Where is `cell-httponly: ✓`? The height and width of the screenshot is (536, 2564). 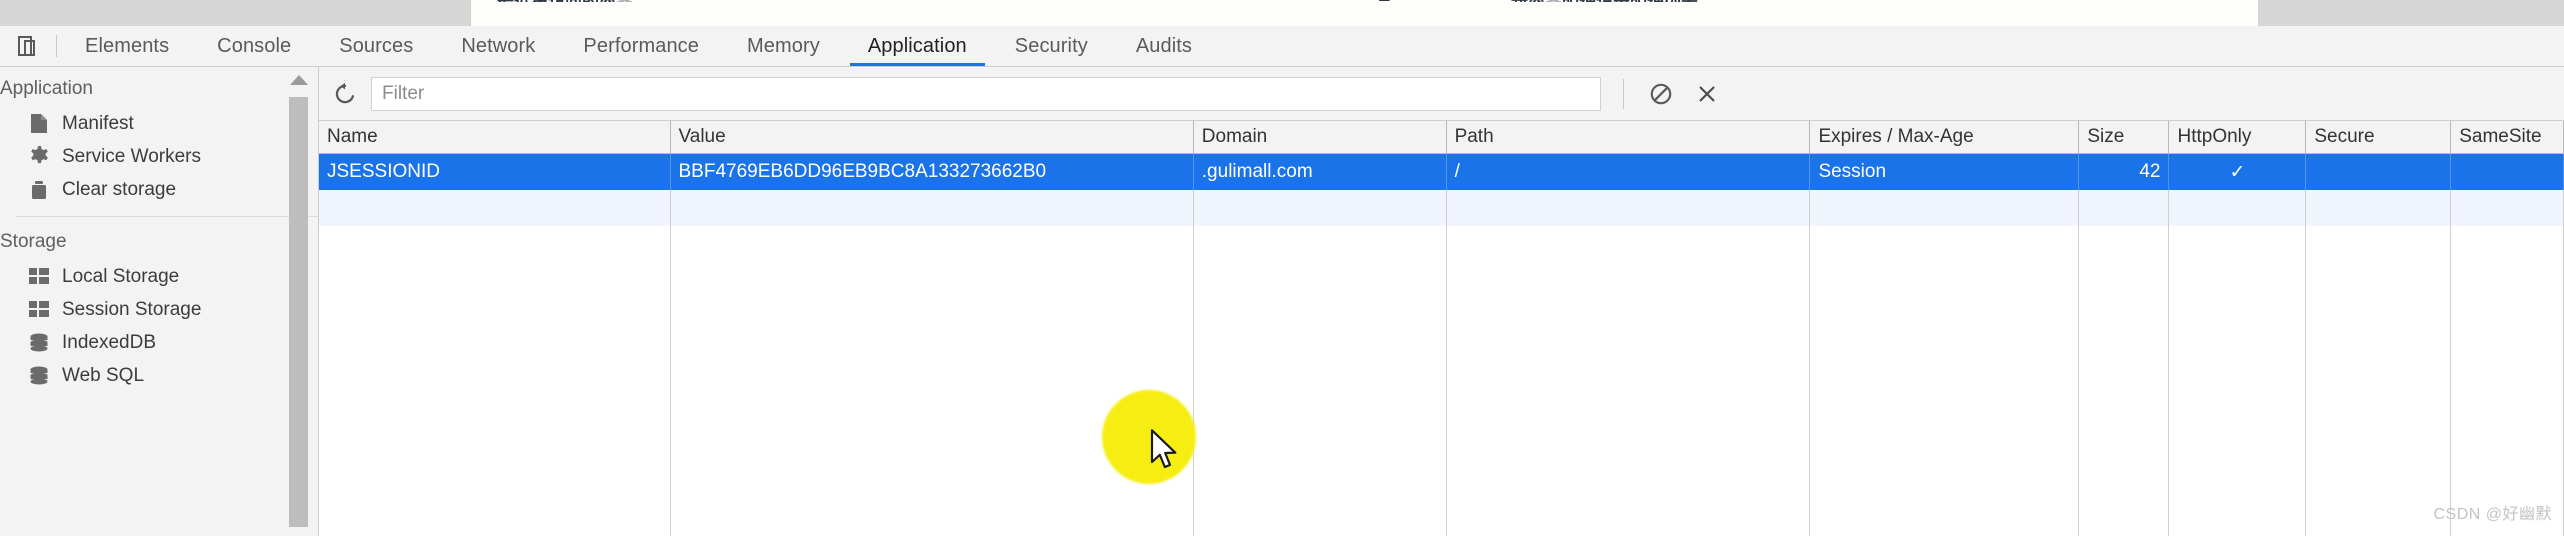
cell-httponly: ✓ is located at coordinates (2237, 171).